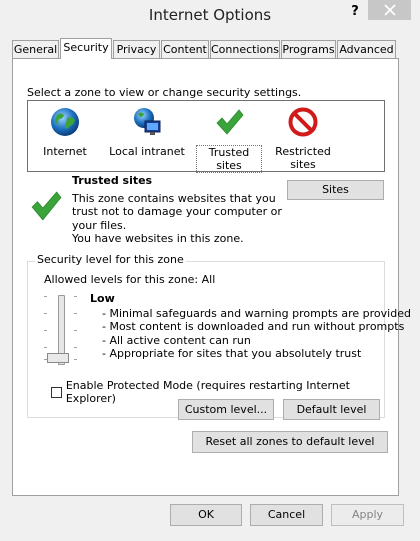  Describe the element at coordinates (206, 515) in the screenshot. I see `ok-button: OK` at that location.